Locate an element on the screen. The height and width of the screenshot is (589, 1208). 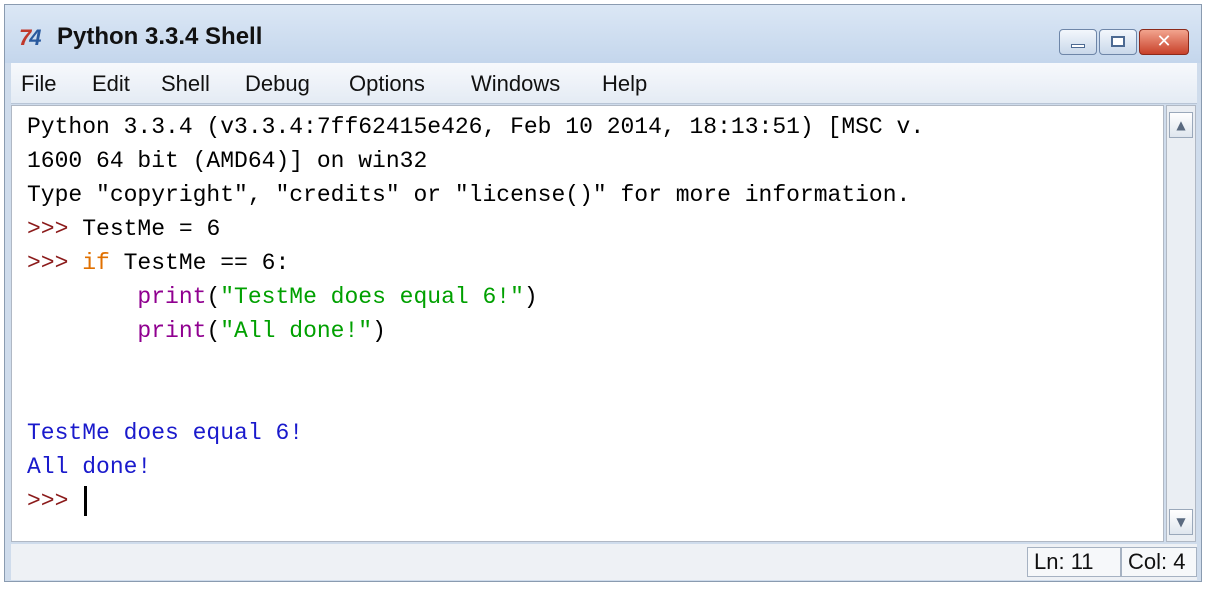
maximize-icon is located at coordinates (1118, 41).